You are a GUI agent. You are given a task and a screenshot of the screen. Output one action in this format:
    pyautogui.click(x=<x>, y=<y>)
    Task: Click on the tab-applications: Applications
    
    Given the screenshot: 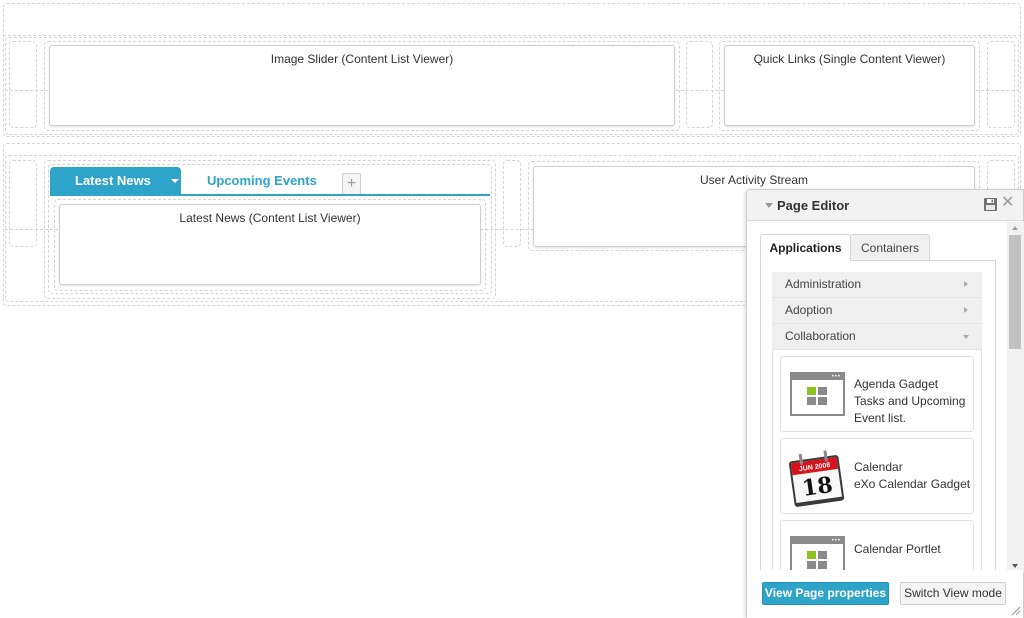 What is the action you would take?
    pyautogui.click(x=805, y=247)
    